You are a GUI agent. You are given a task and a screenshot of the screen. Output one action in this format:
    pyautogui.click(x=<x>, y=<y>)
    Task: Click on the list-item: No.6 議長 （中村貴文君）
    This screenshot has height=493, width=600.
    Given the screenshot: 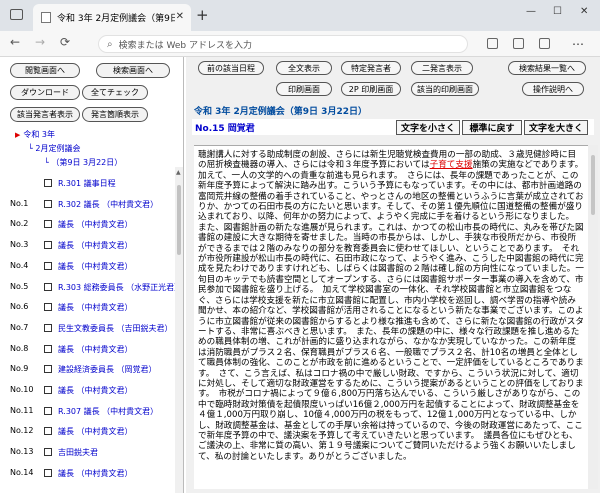 What is the action you would take?
    pyautogui.click(x=92, y=308)
    